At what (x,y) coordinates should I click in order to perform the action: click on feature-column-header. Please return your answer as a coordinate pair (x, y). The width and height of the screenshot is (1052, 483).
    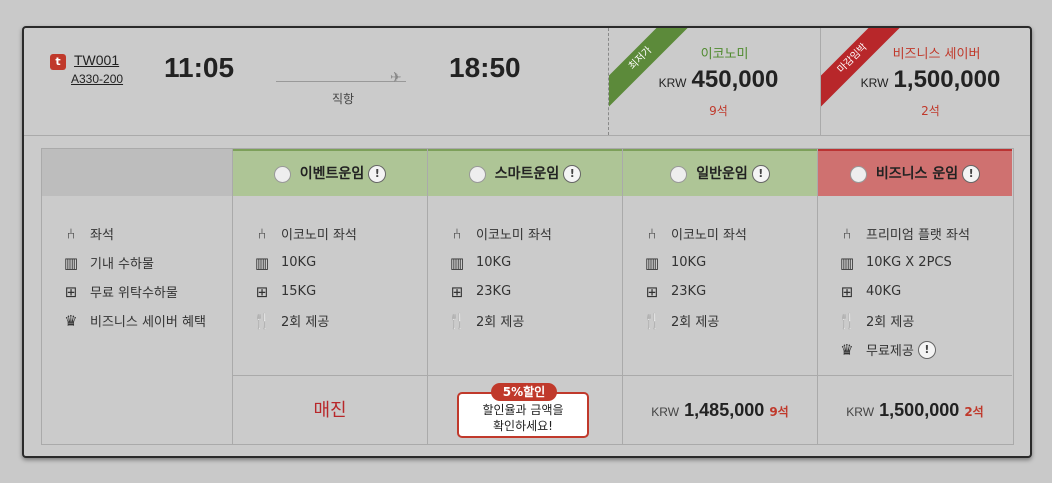
    Looking at the image, I should click on (137, 172).